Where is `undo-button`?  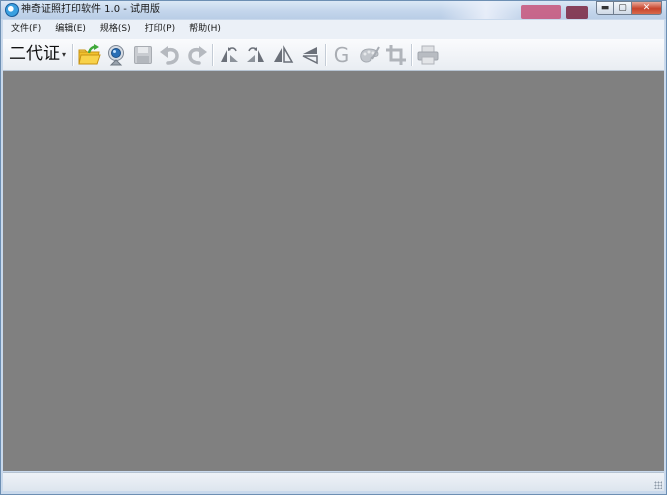 undo-button is located at coordinates (169, 55).